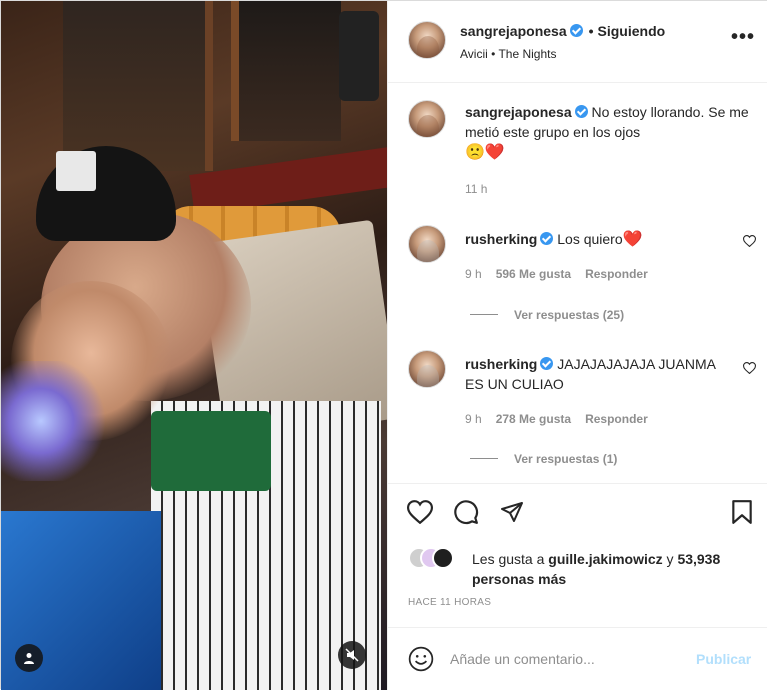 The height and width of the screenshot is (690, 767). I want to click on share-icon, so click(512, 512).